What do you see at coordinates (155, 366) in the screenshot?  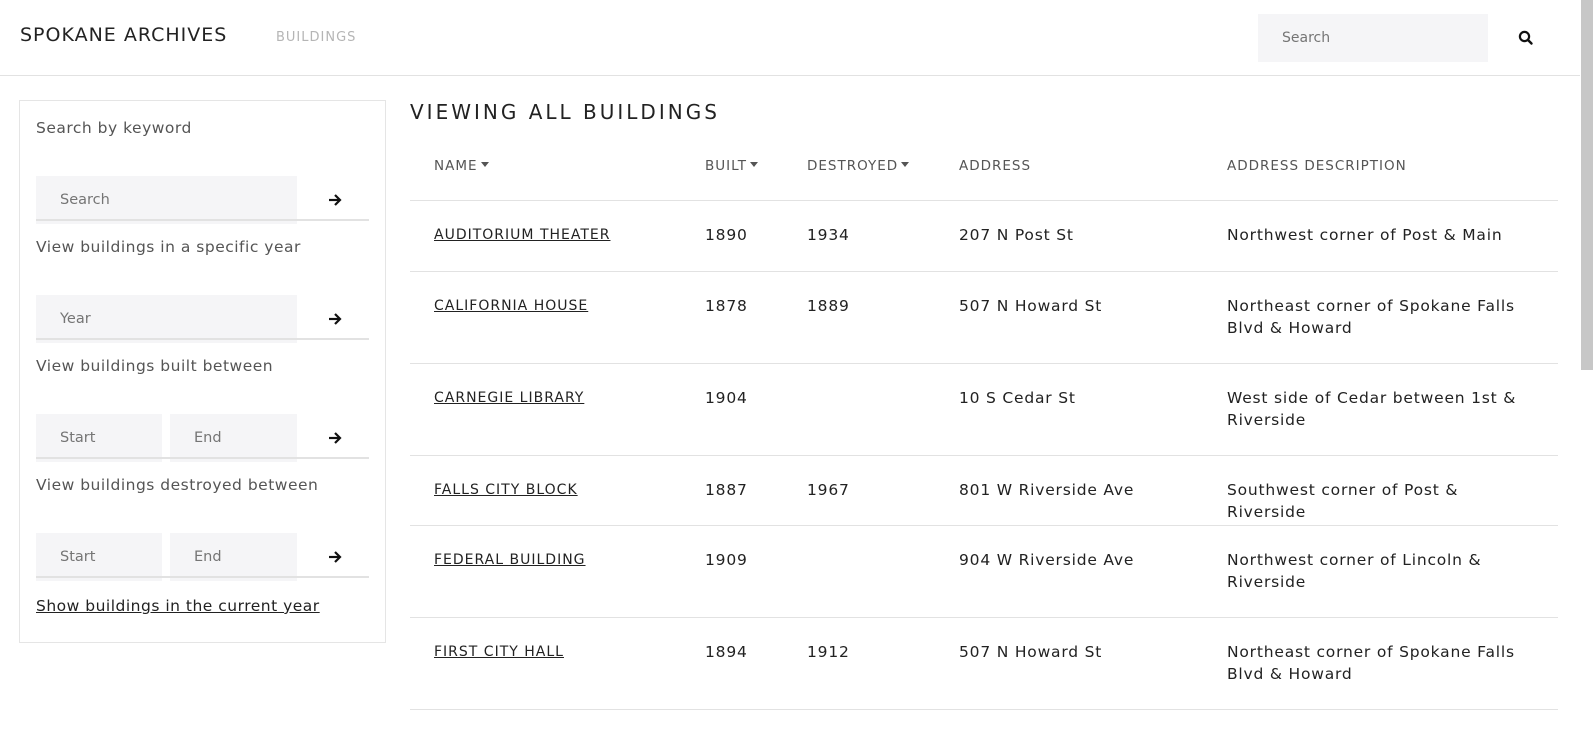 I see `built-between-label: View buildings built between` at bounding box center [155, 366].